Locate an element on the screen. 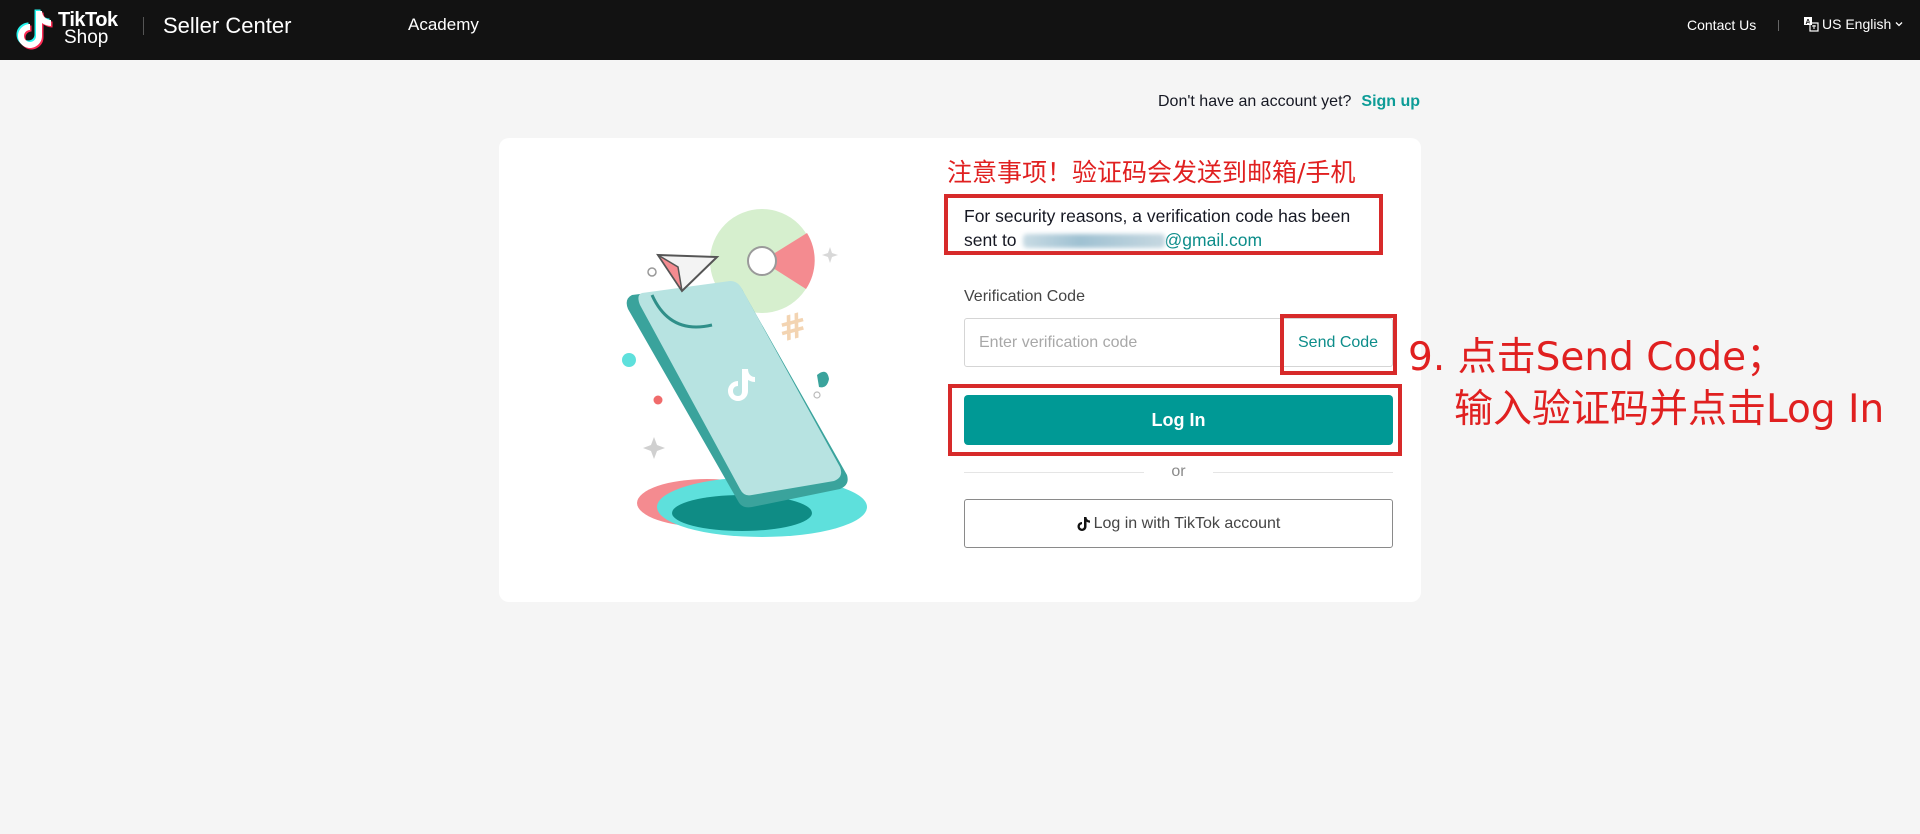  logo-wordmark: TikTok Shop is located at coordinates (88, 29).